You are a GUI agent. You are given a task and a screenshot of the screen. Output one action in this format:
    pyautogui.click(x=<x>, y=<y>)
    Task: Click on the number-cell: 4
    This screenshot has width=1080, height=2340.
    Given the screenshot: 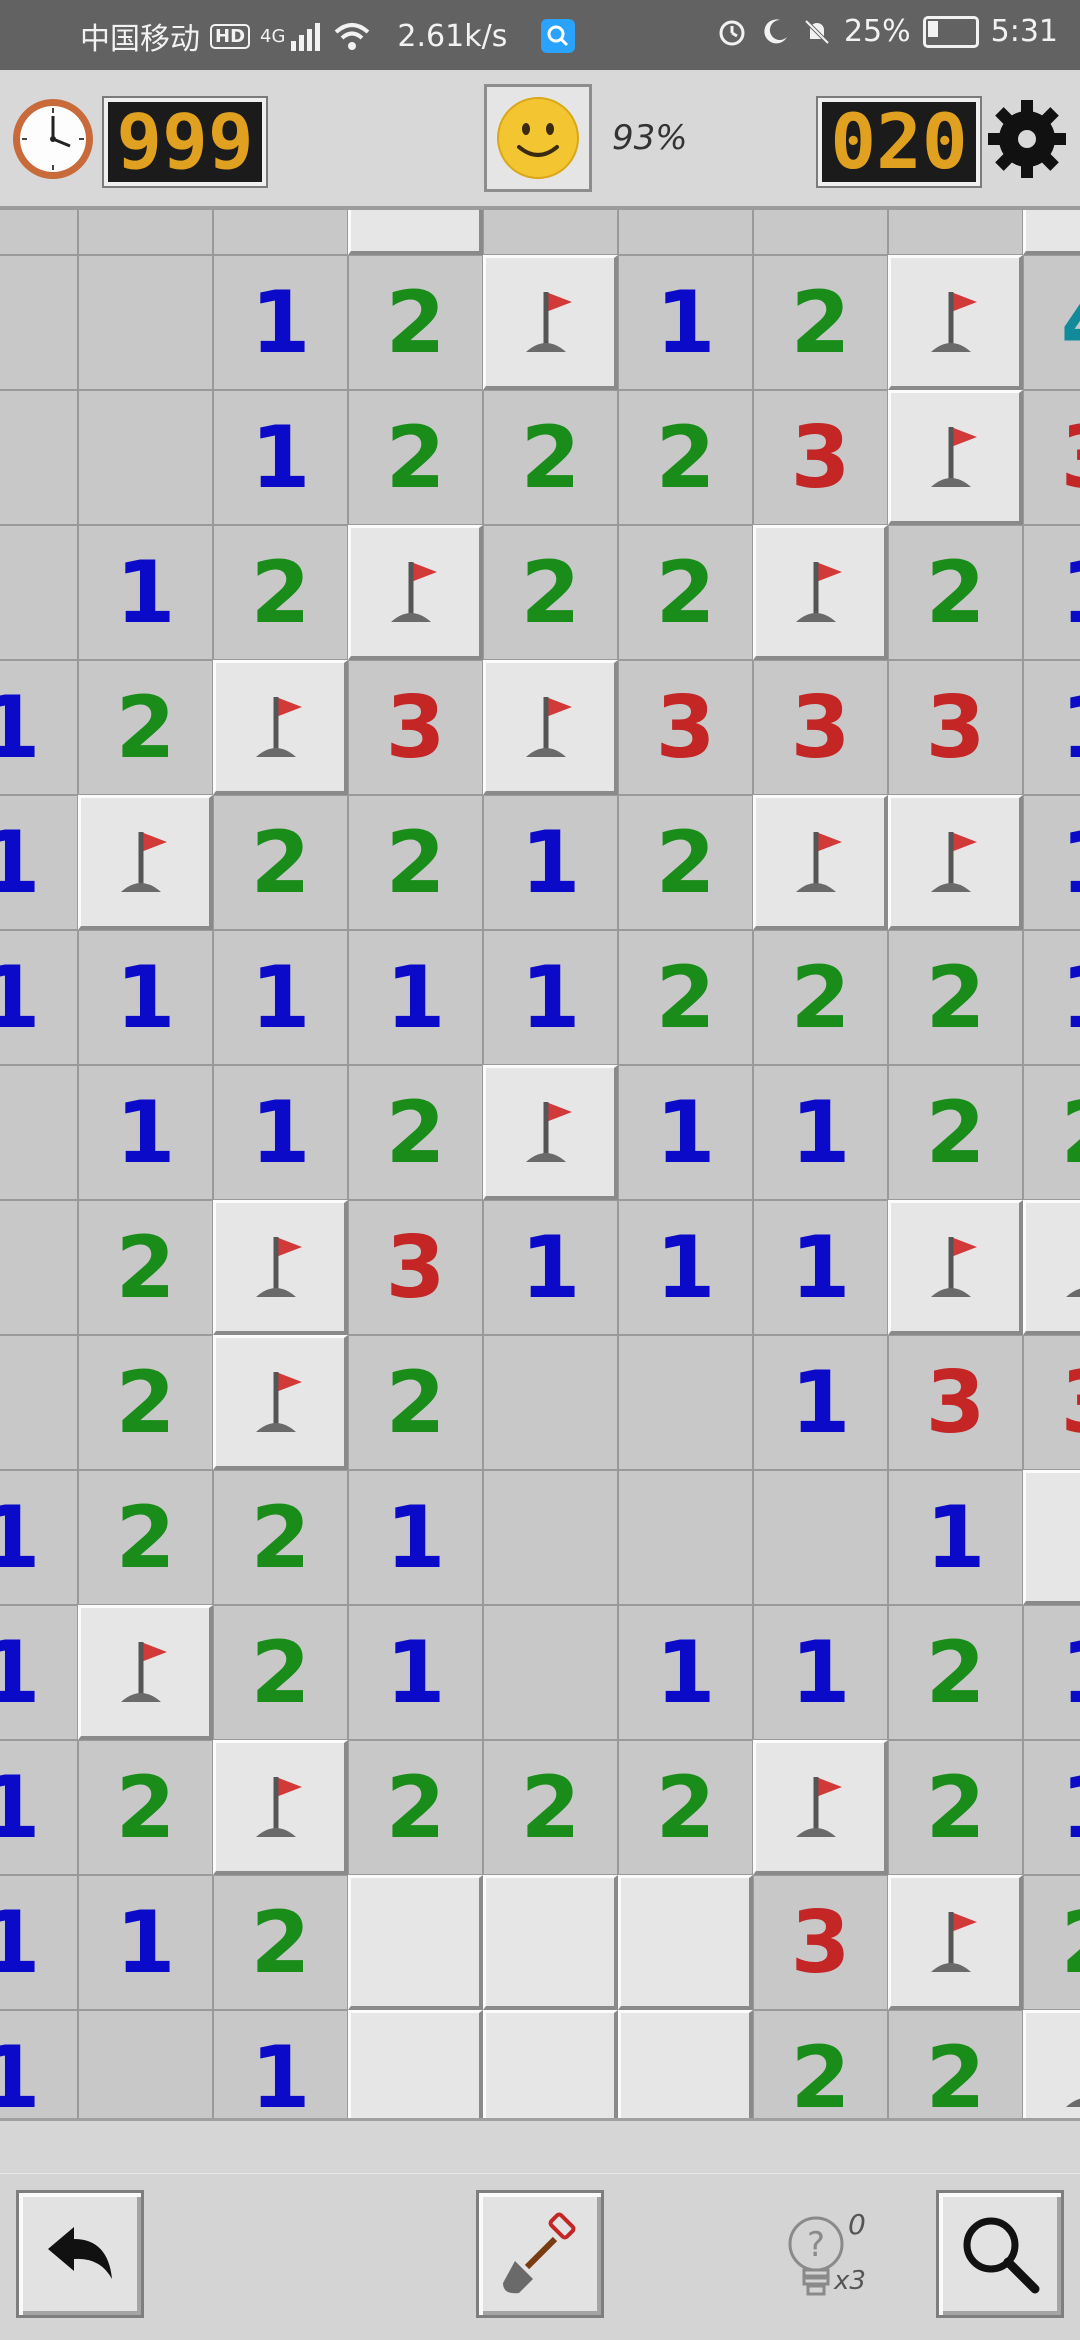 What is the action you would take?
    pyautogui.click(x=1051, y=322)
    